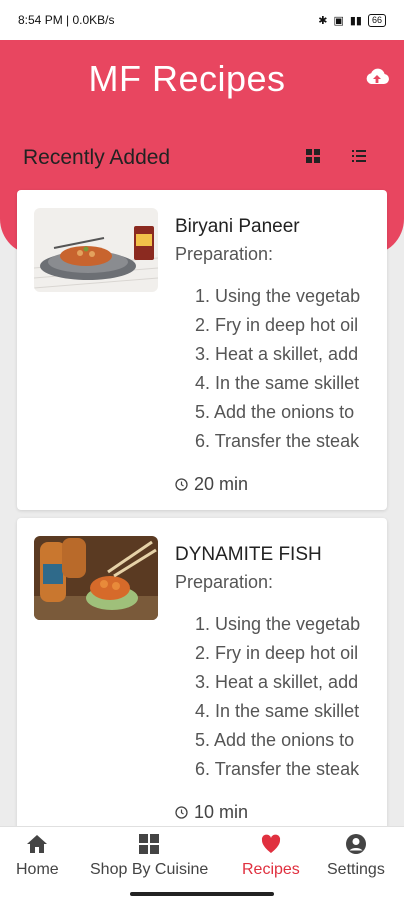 This screenshot has height=901, width=404. What do you see at coordinates (271, 869) in the screenshot?
I see `nav-label: Recipes` at bounding box center [271, 869].